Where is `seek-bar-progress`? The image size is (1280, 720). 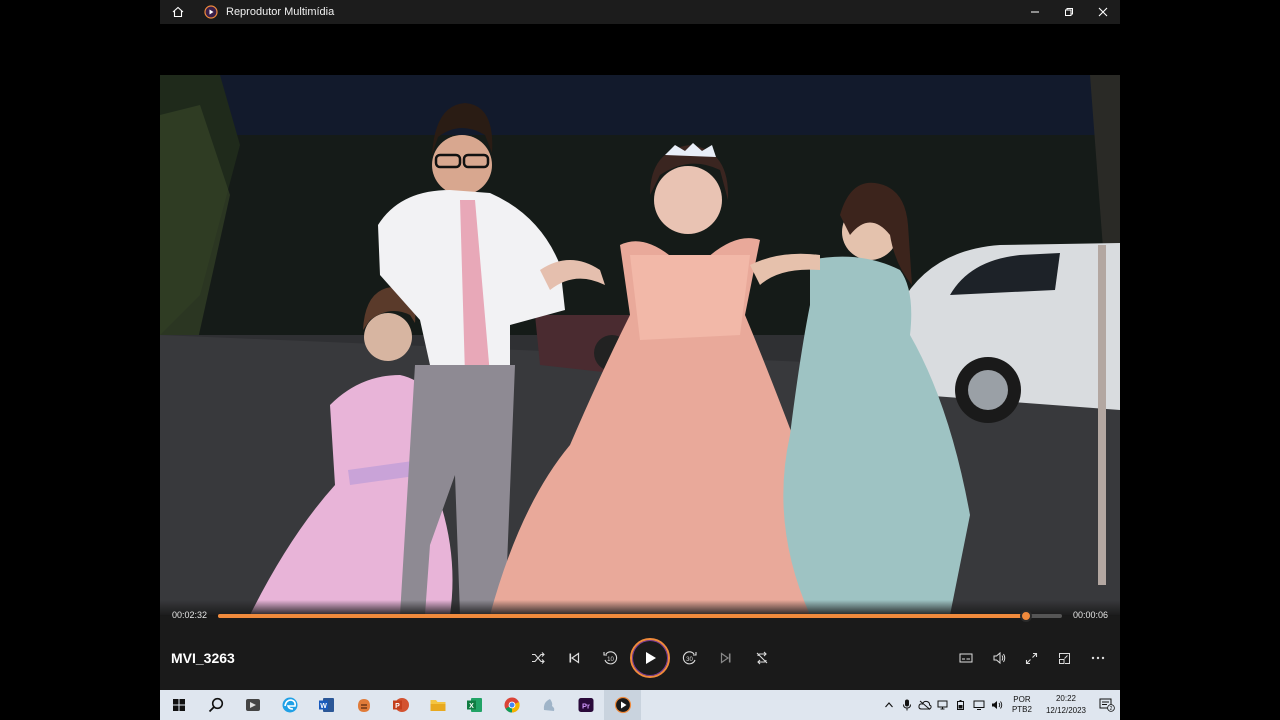
seek-bar-progress is located at coordinates (622, 616).